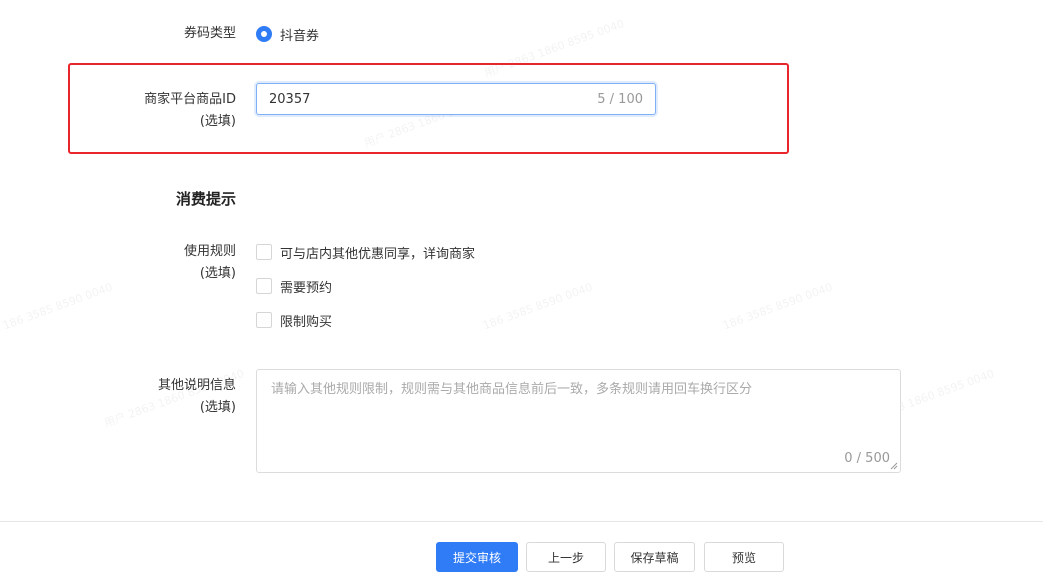 Image resolution: width=1043 pixels, height=588 pixels. I want to click on submit-review-button: 提交审核, so click(477, 557).